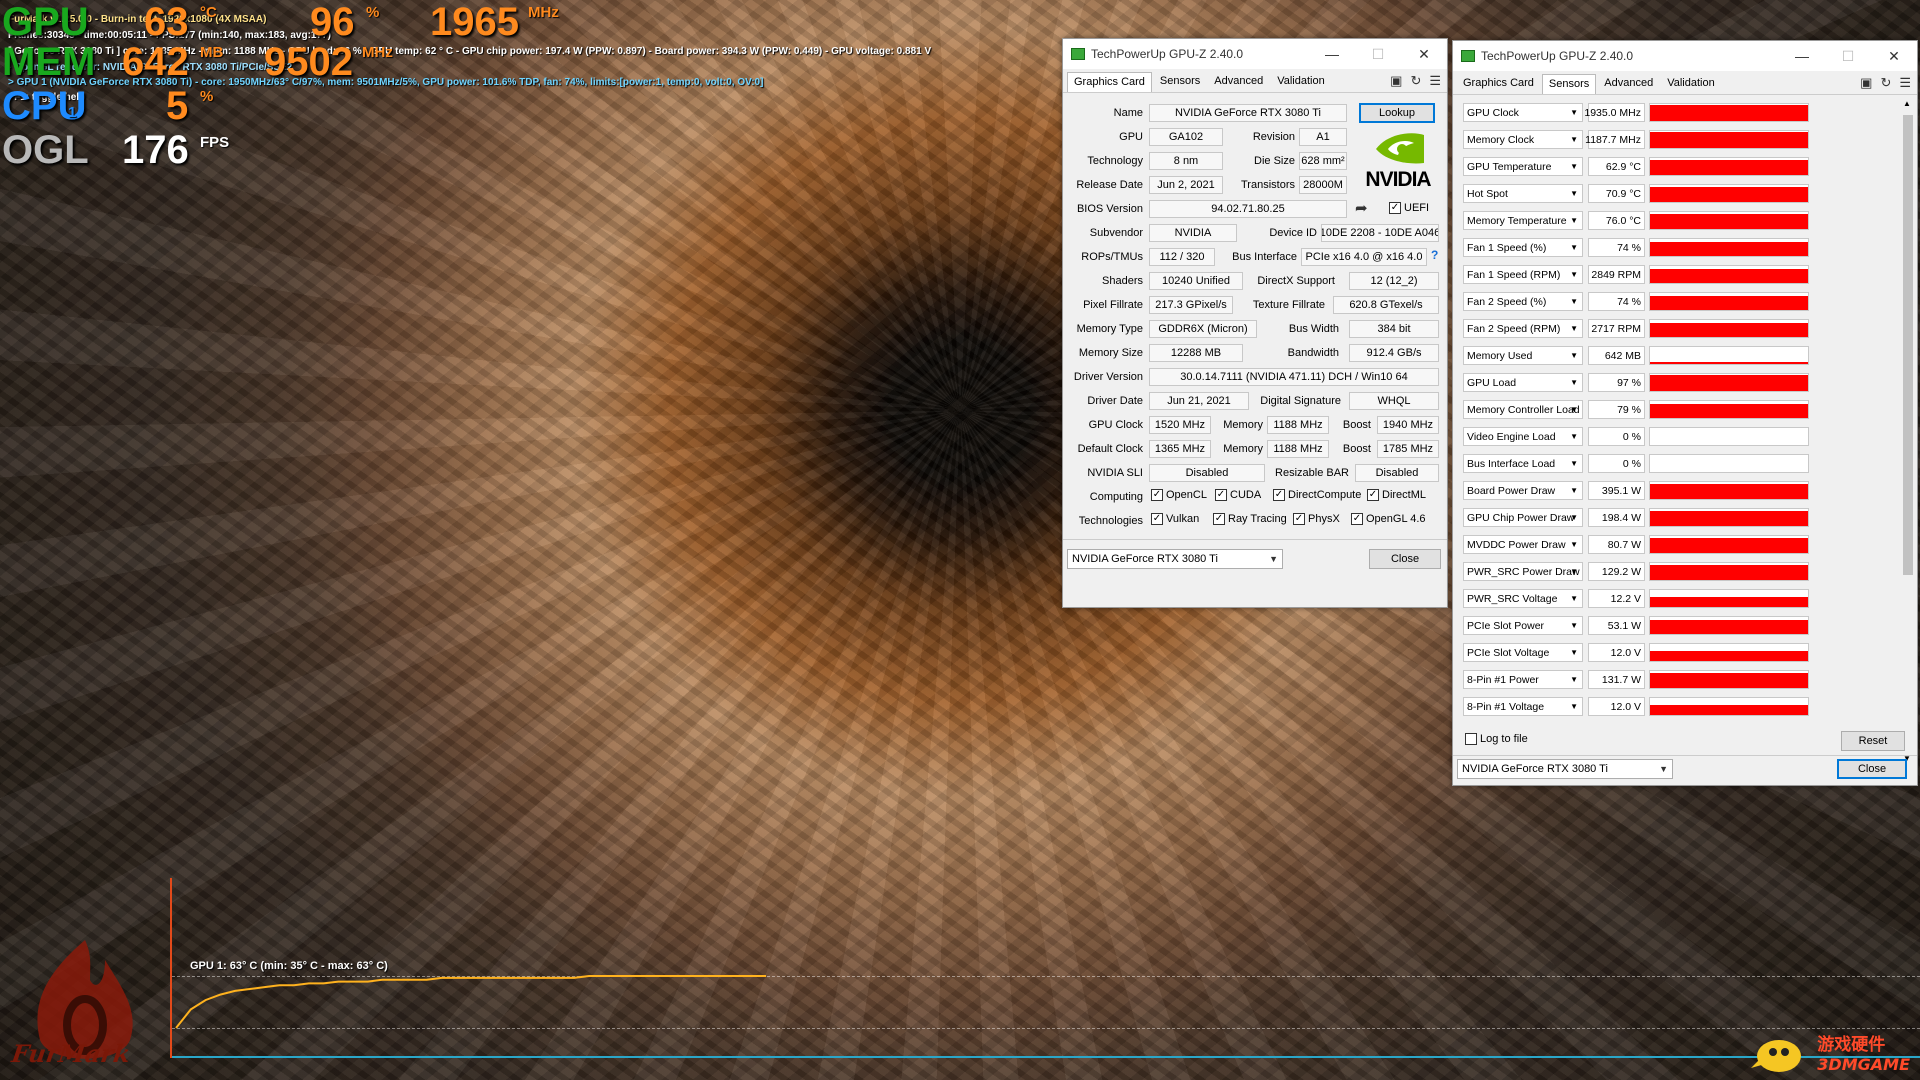  What do you see at coordinates (1434, 255) in the screenshot?
I see `bus-help-icon: ?` at bounding box center [1434, 255].